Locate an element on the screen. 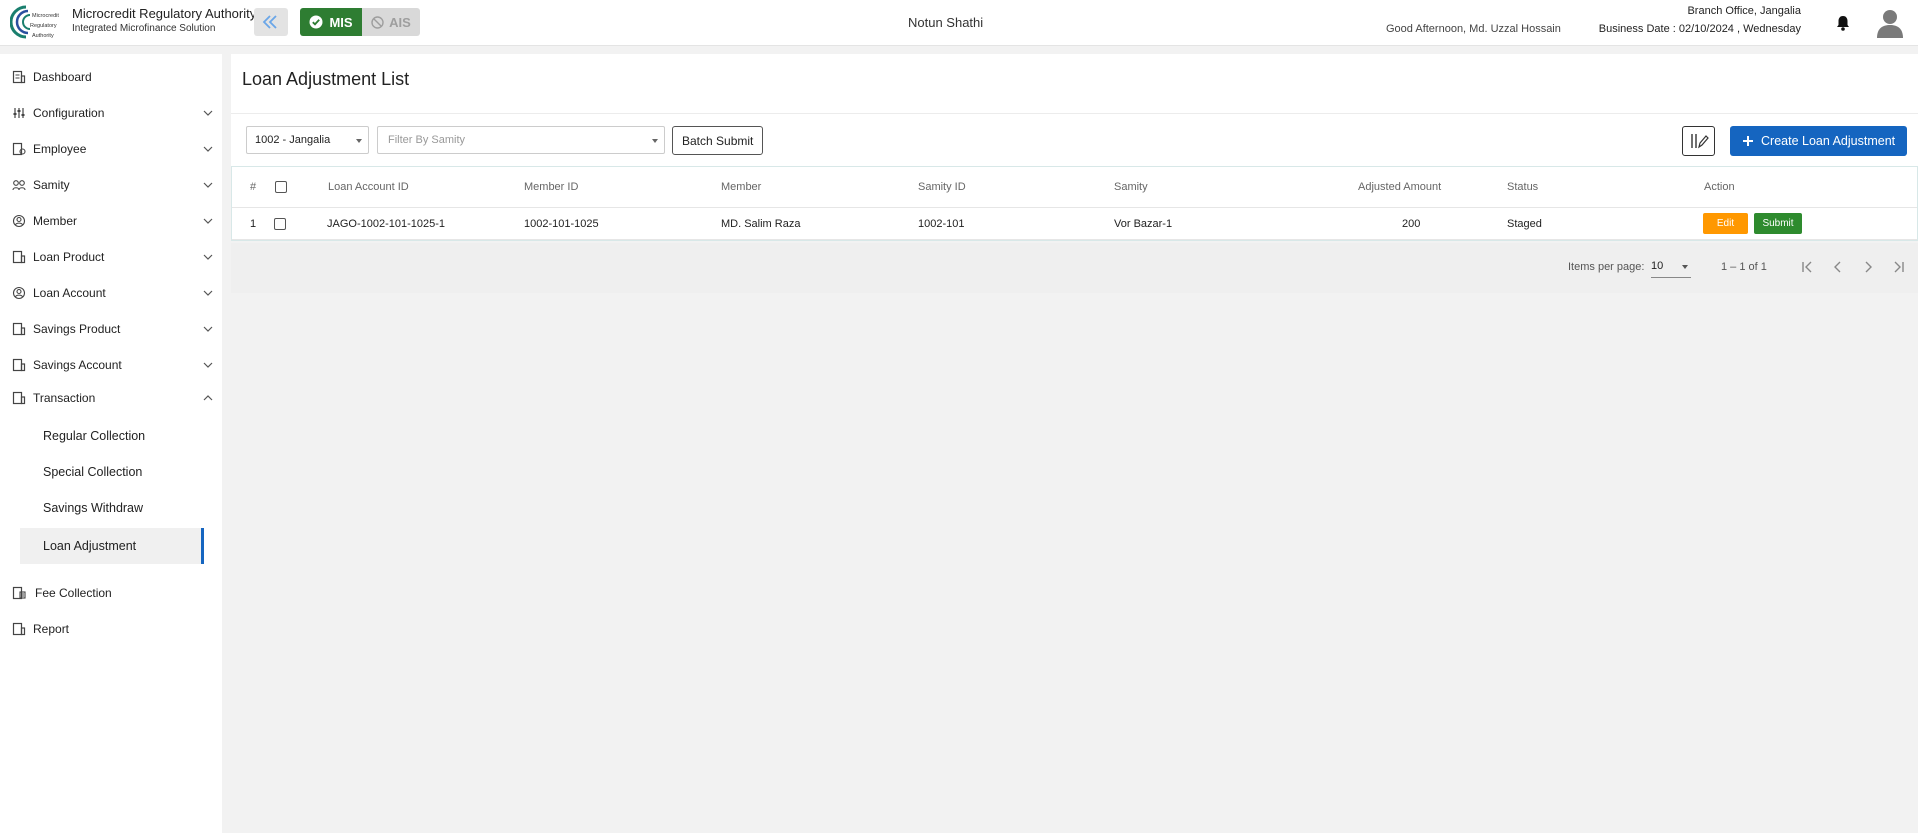 Image resolution: width=1918 pixels, height=833 pixels. chevron-up-icon is located at coordinates (208, 398).